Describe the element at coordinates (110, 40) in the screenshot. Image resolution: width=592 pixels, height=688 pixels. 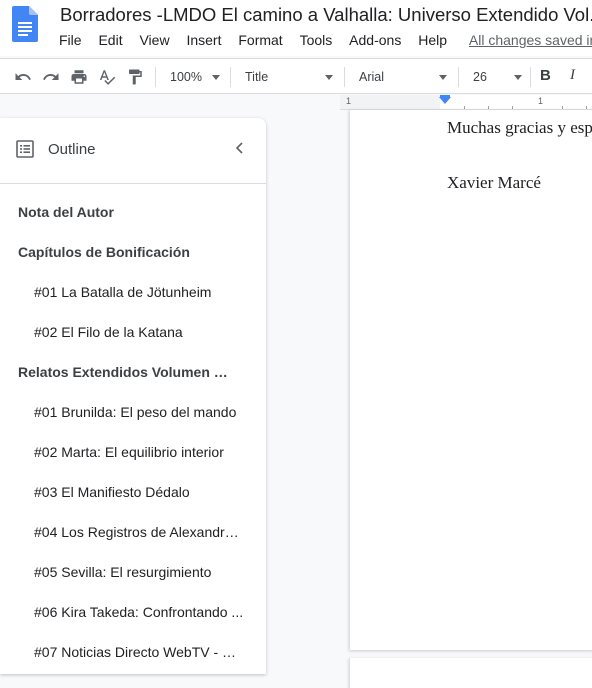
I see `menu-edit: Edit` at that location.